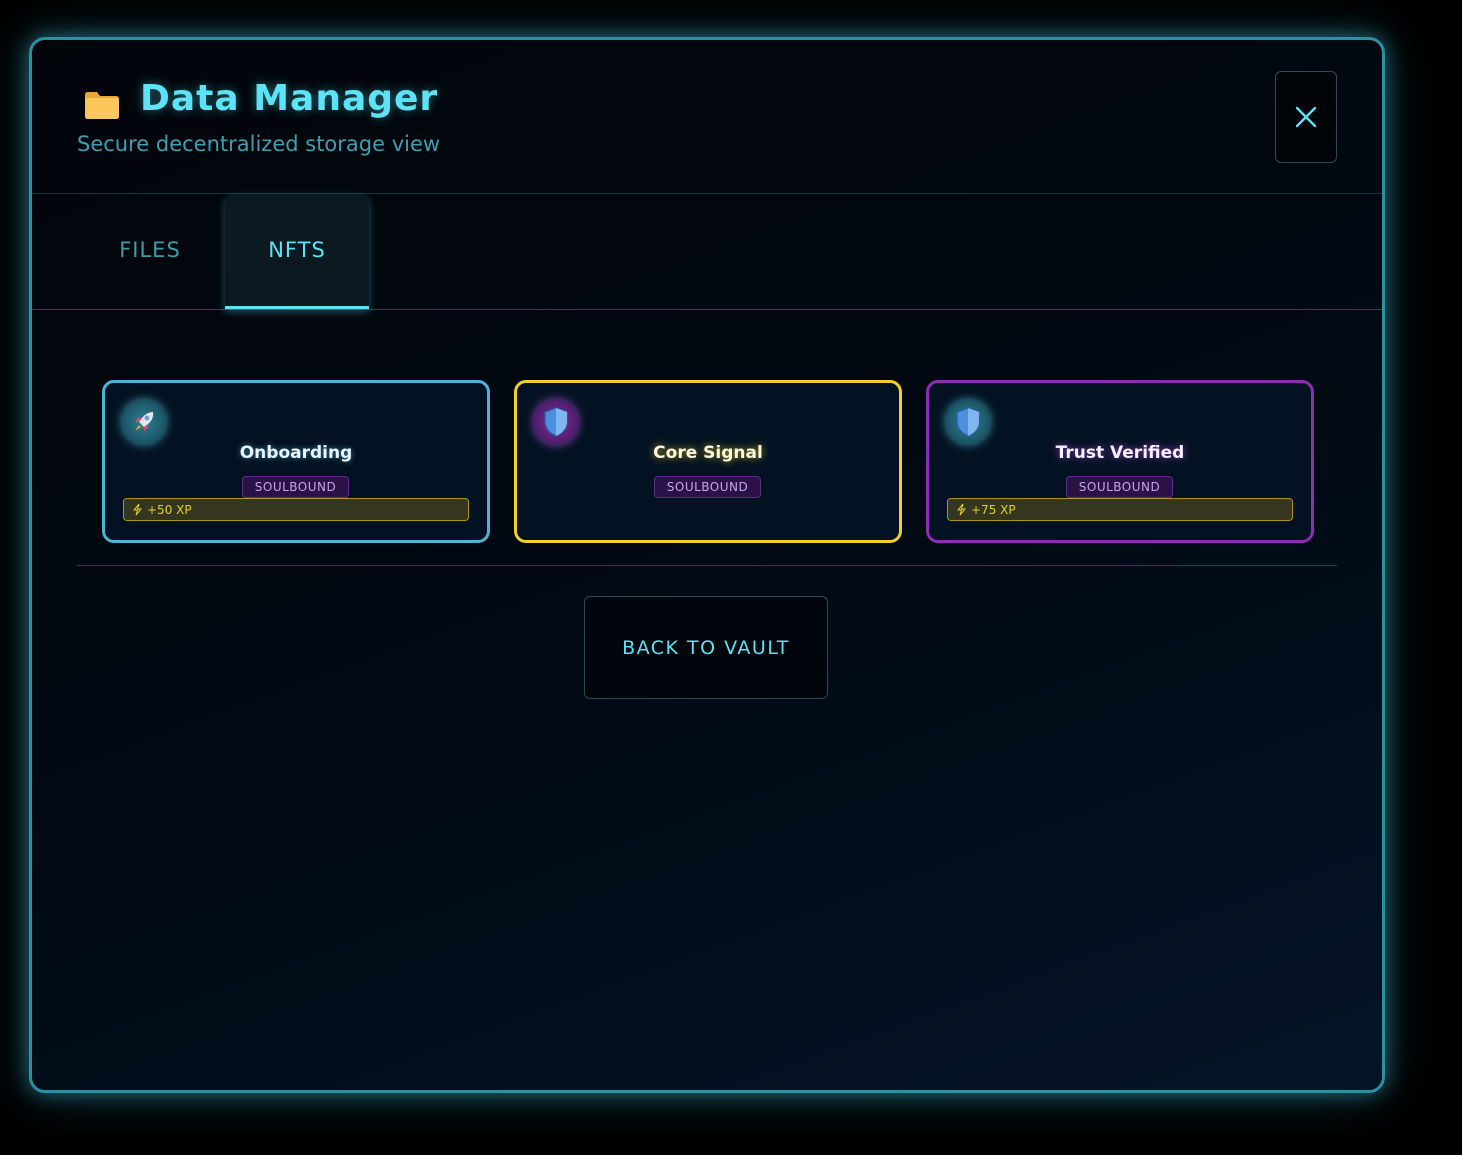 The image size is (1462, 1155). What do you see at coordinates (297, 251) in the screenshot?
I see `tab-nfts: NFTS` at bounding box center [297, 251].